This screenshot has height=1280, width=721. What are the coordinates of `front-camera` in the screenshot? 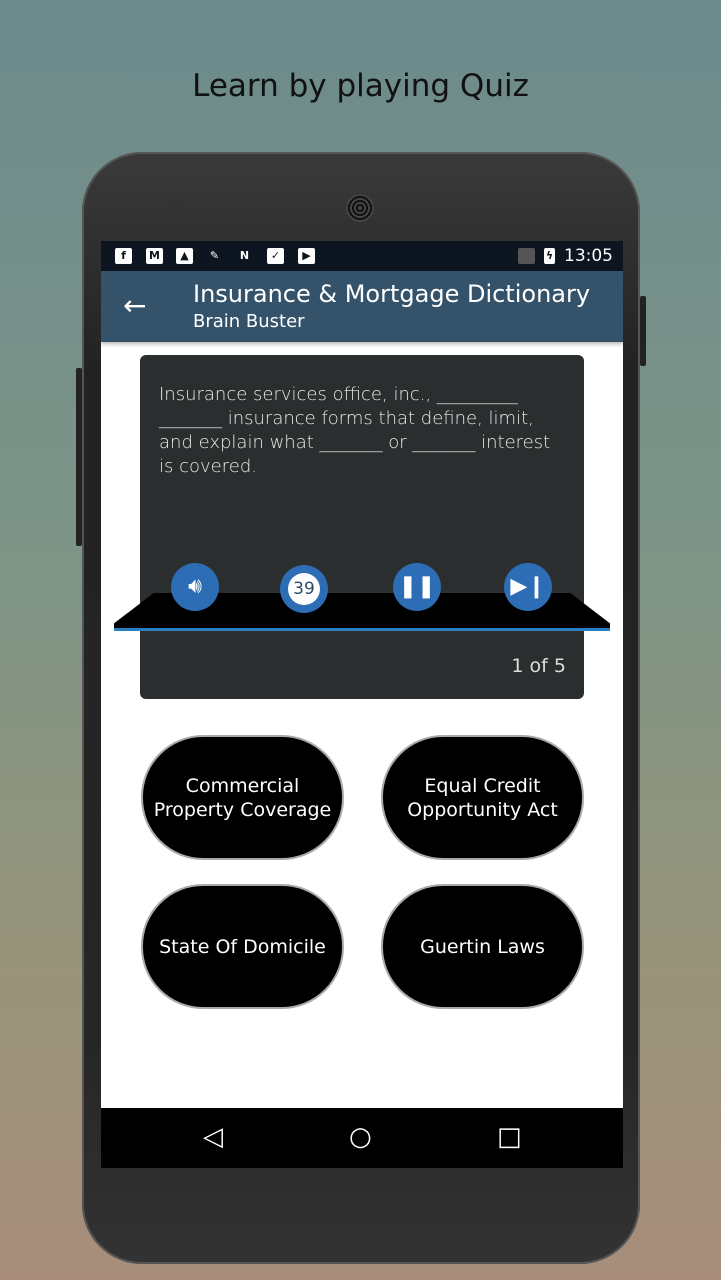 It's located at (174, 209).